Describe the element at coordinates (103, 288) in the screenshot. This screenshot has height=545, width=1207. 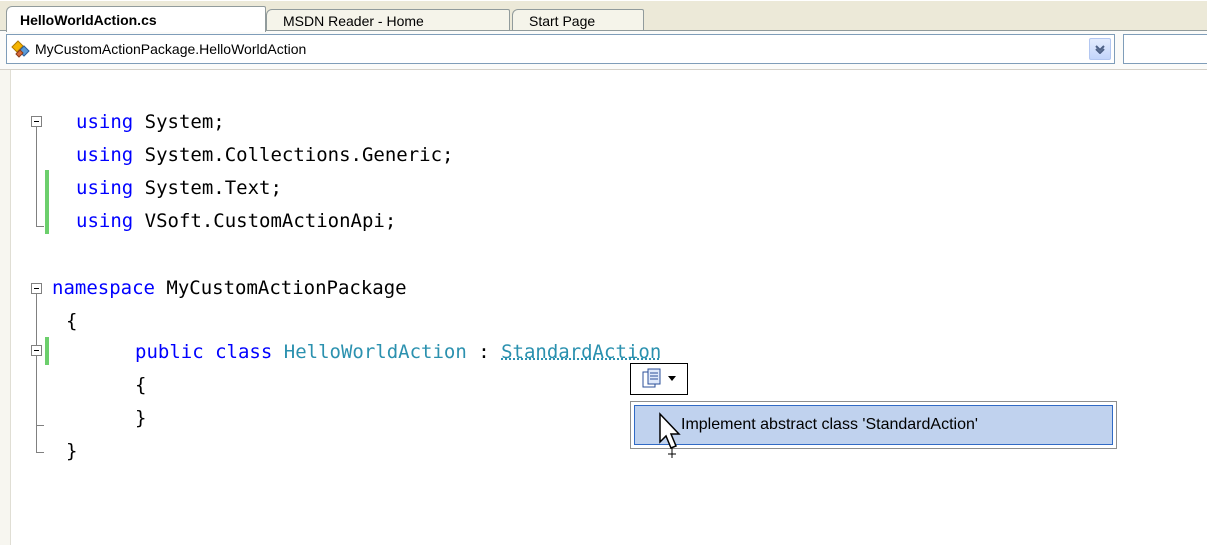
I see `keyword: namespace` at that location.